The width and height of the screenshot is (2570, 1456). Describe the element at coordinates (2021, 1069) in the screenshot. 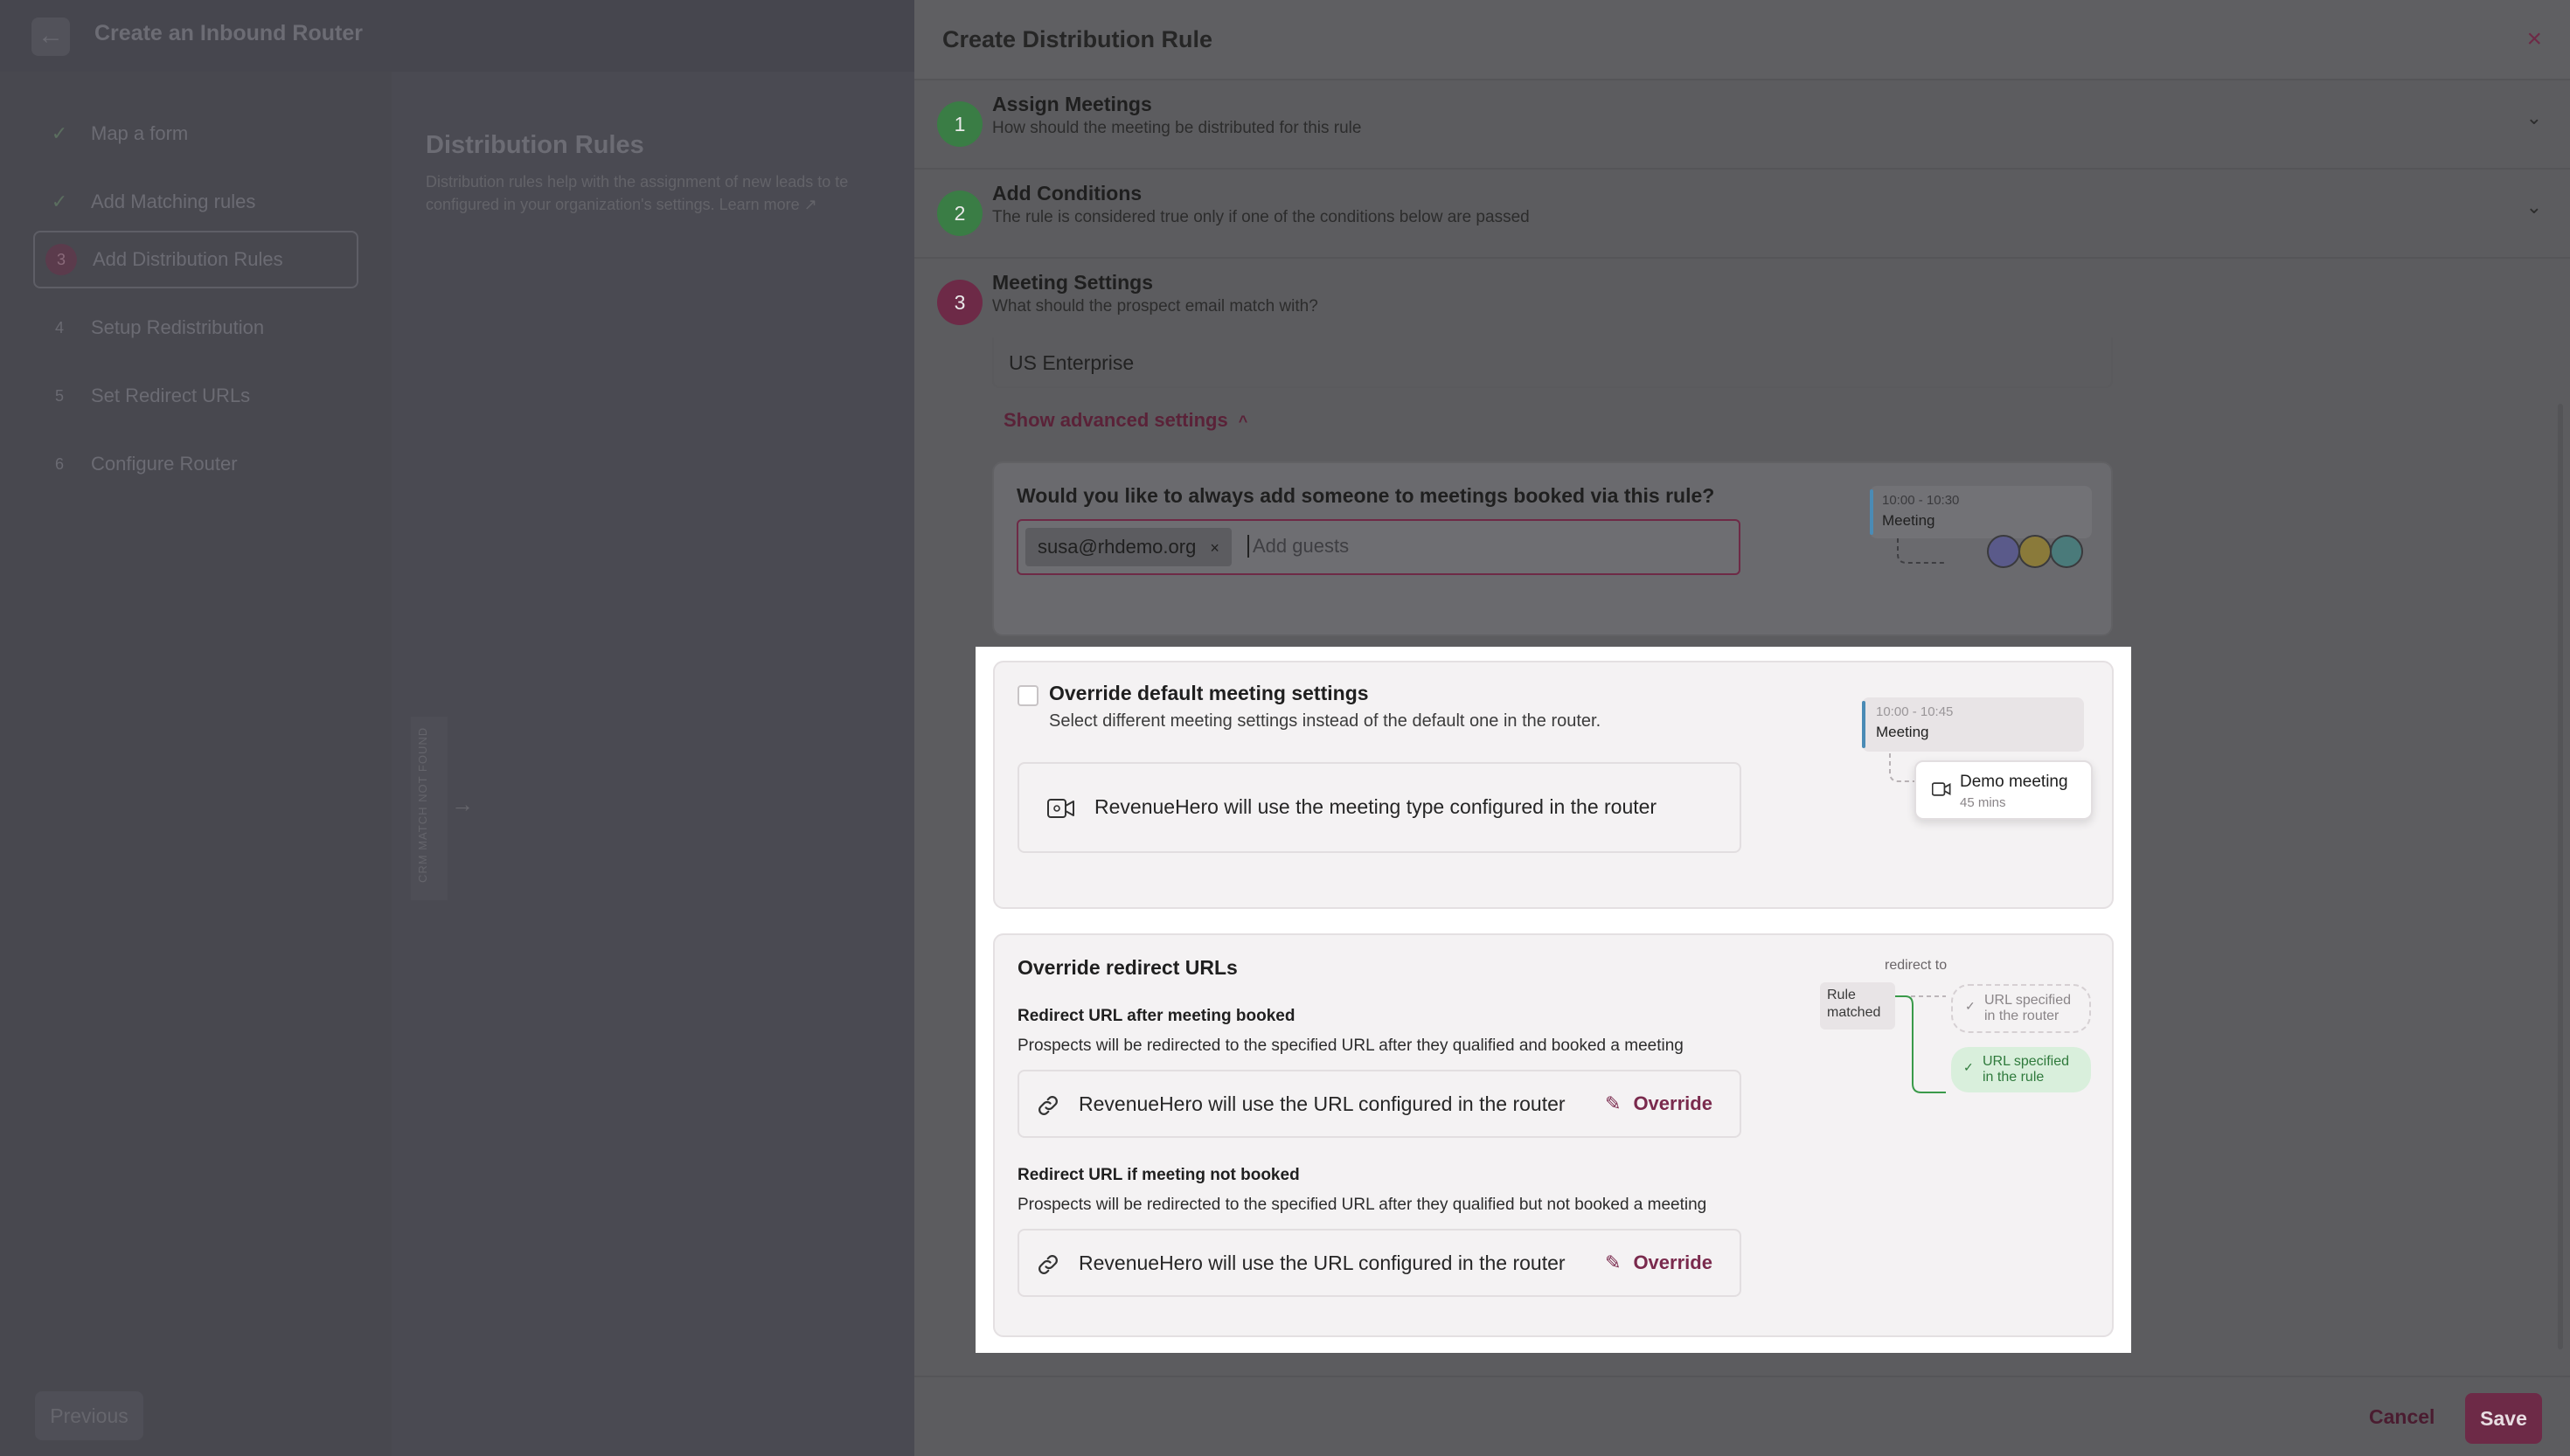

I see `rule-url-pill: ✓ URL specified in the rule` at that location.